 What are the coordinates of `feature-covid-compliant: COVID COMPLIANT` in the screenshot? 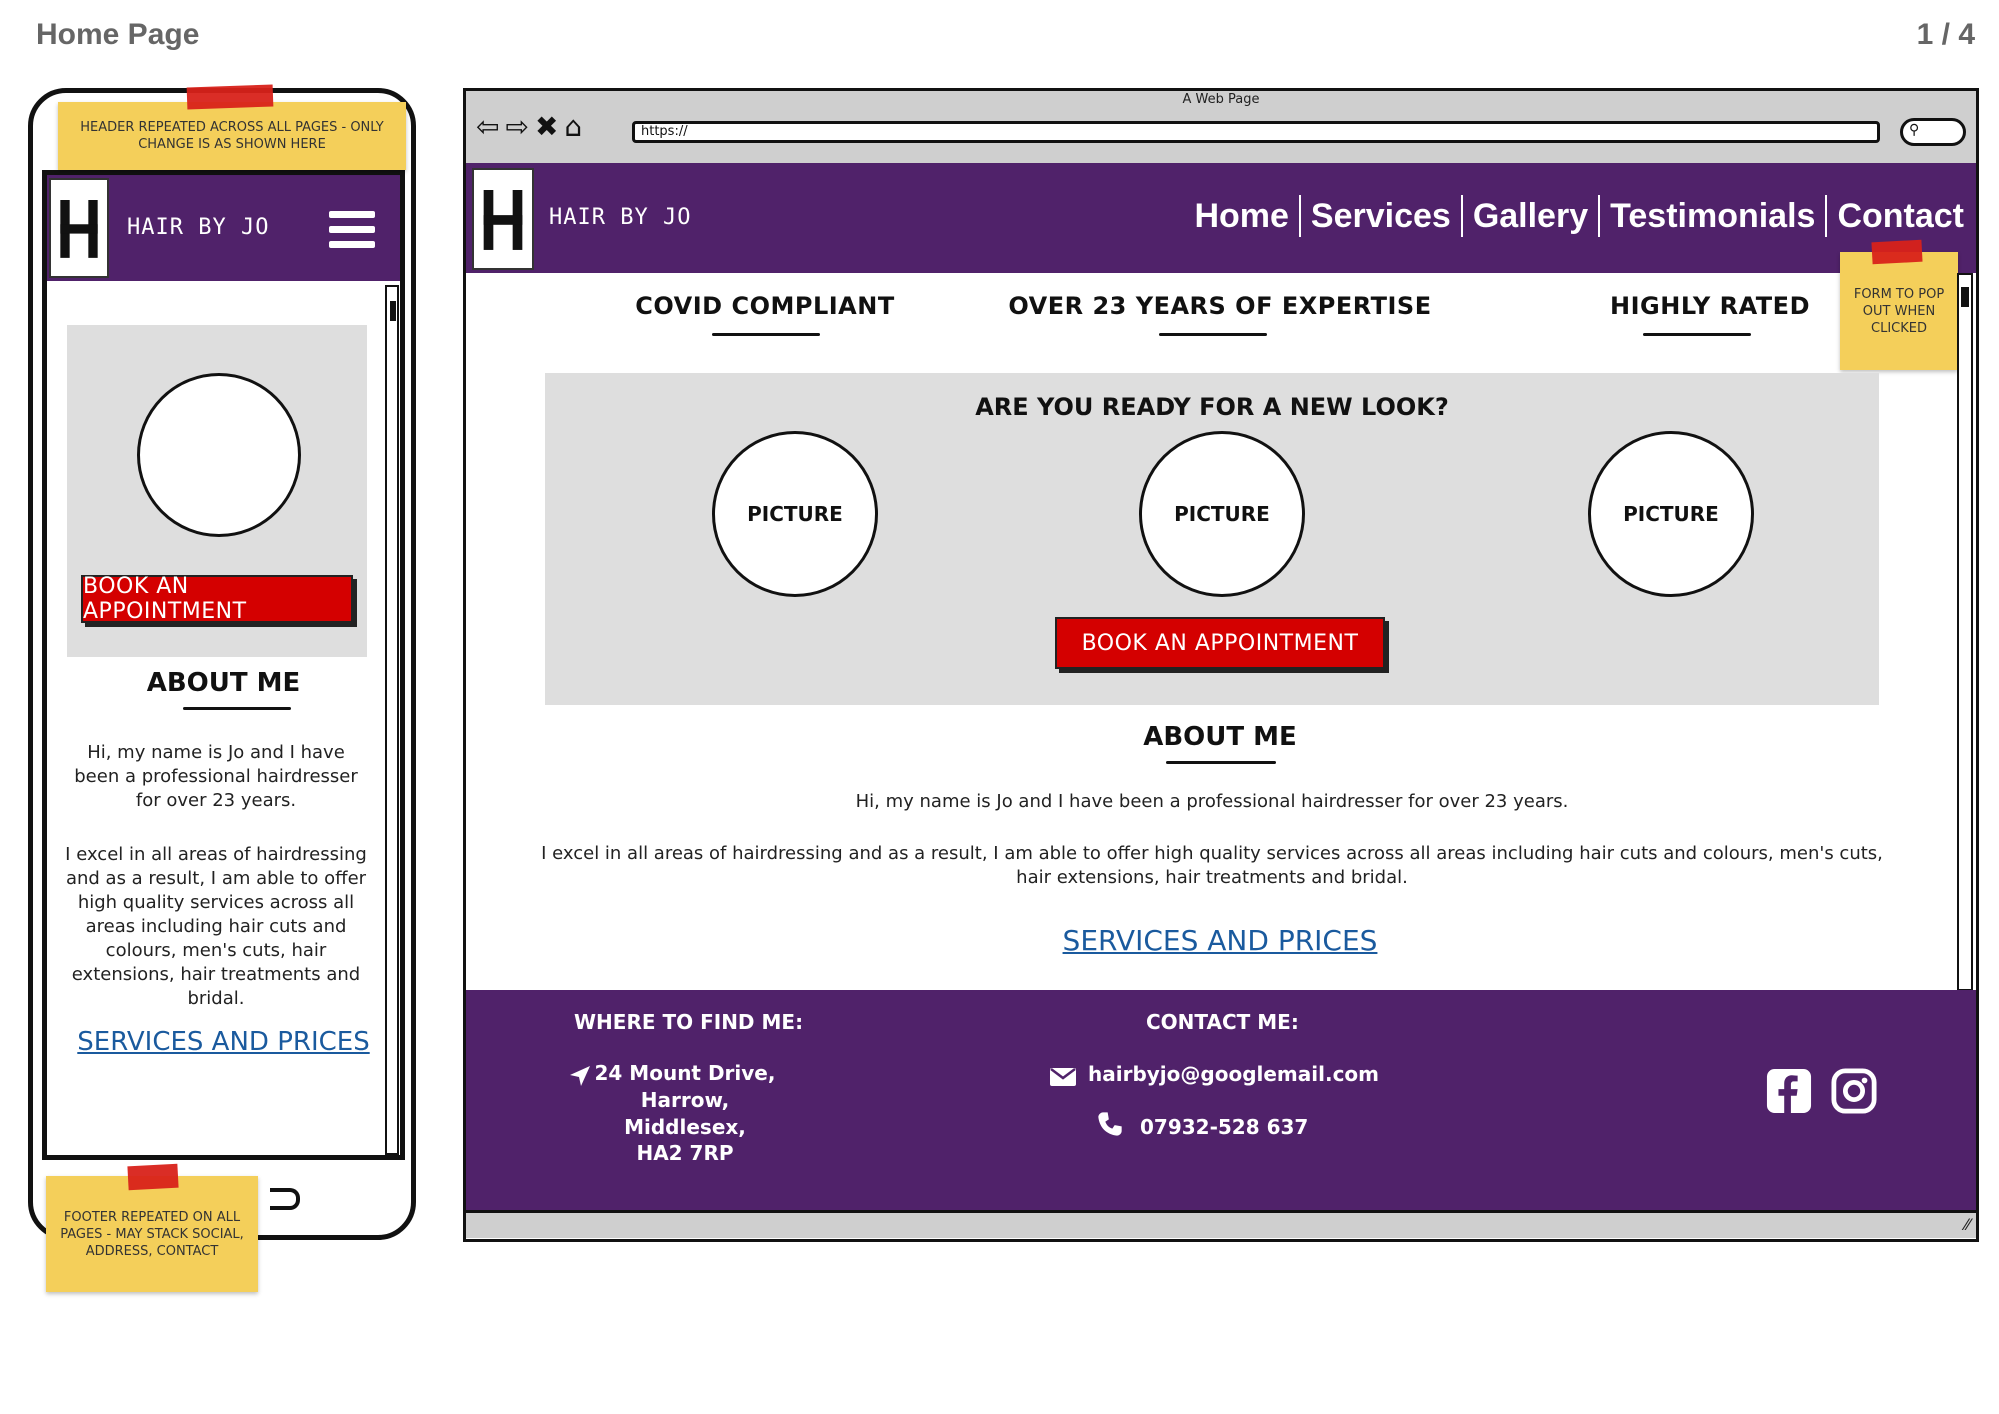 It's located at (765, 306).